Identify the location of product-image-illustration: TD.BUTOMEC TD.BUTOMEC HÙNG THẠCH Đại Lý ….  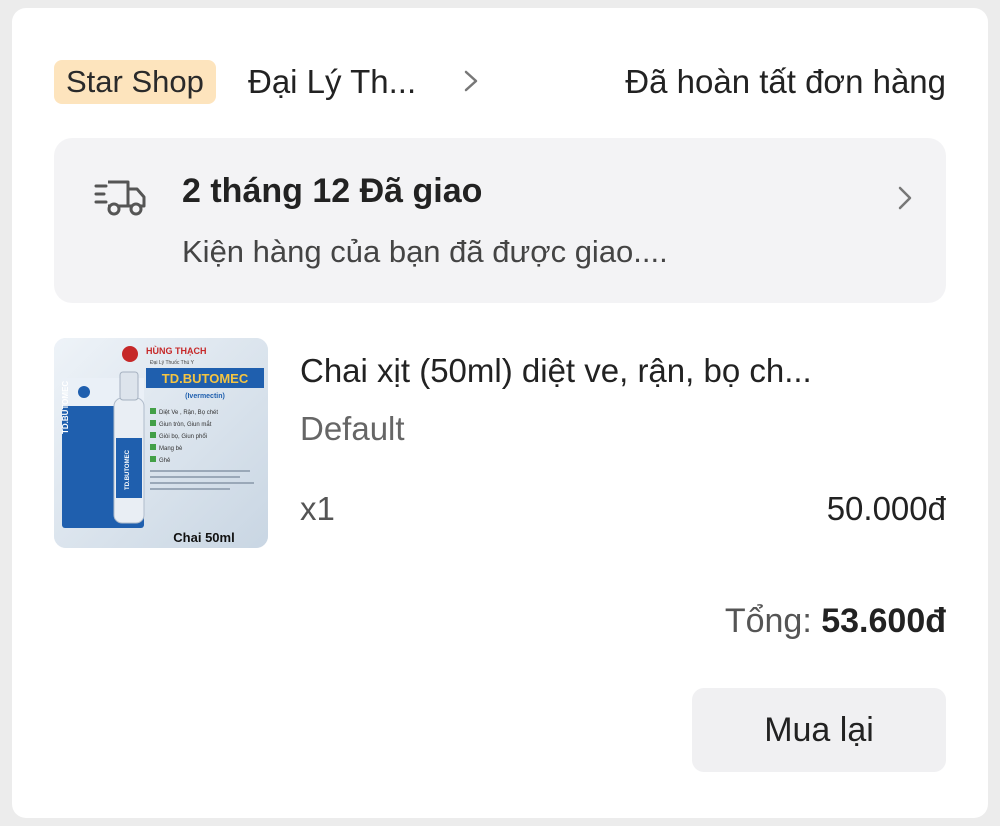
(161, 443).